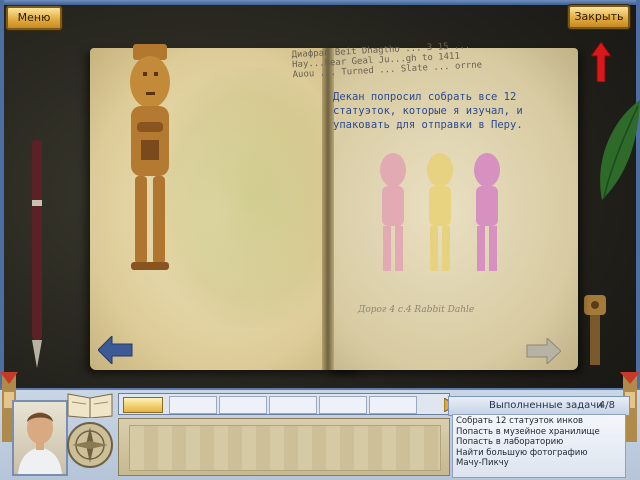 Image resolution: width=640 pixels, height=480 pixels. What do you see at coordinates (482, 463) in the screenshot?
I see `task-item: Мачу-Пикчу` at bounding box center [482, 463].